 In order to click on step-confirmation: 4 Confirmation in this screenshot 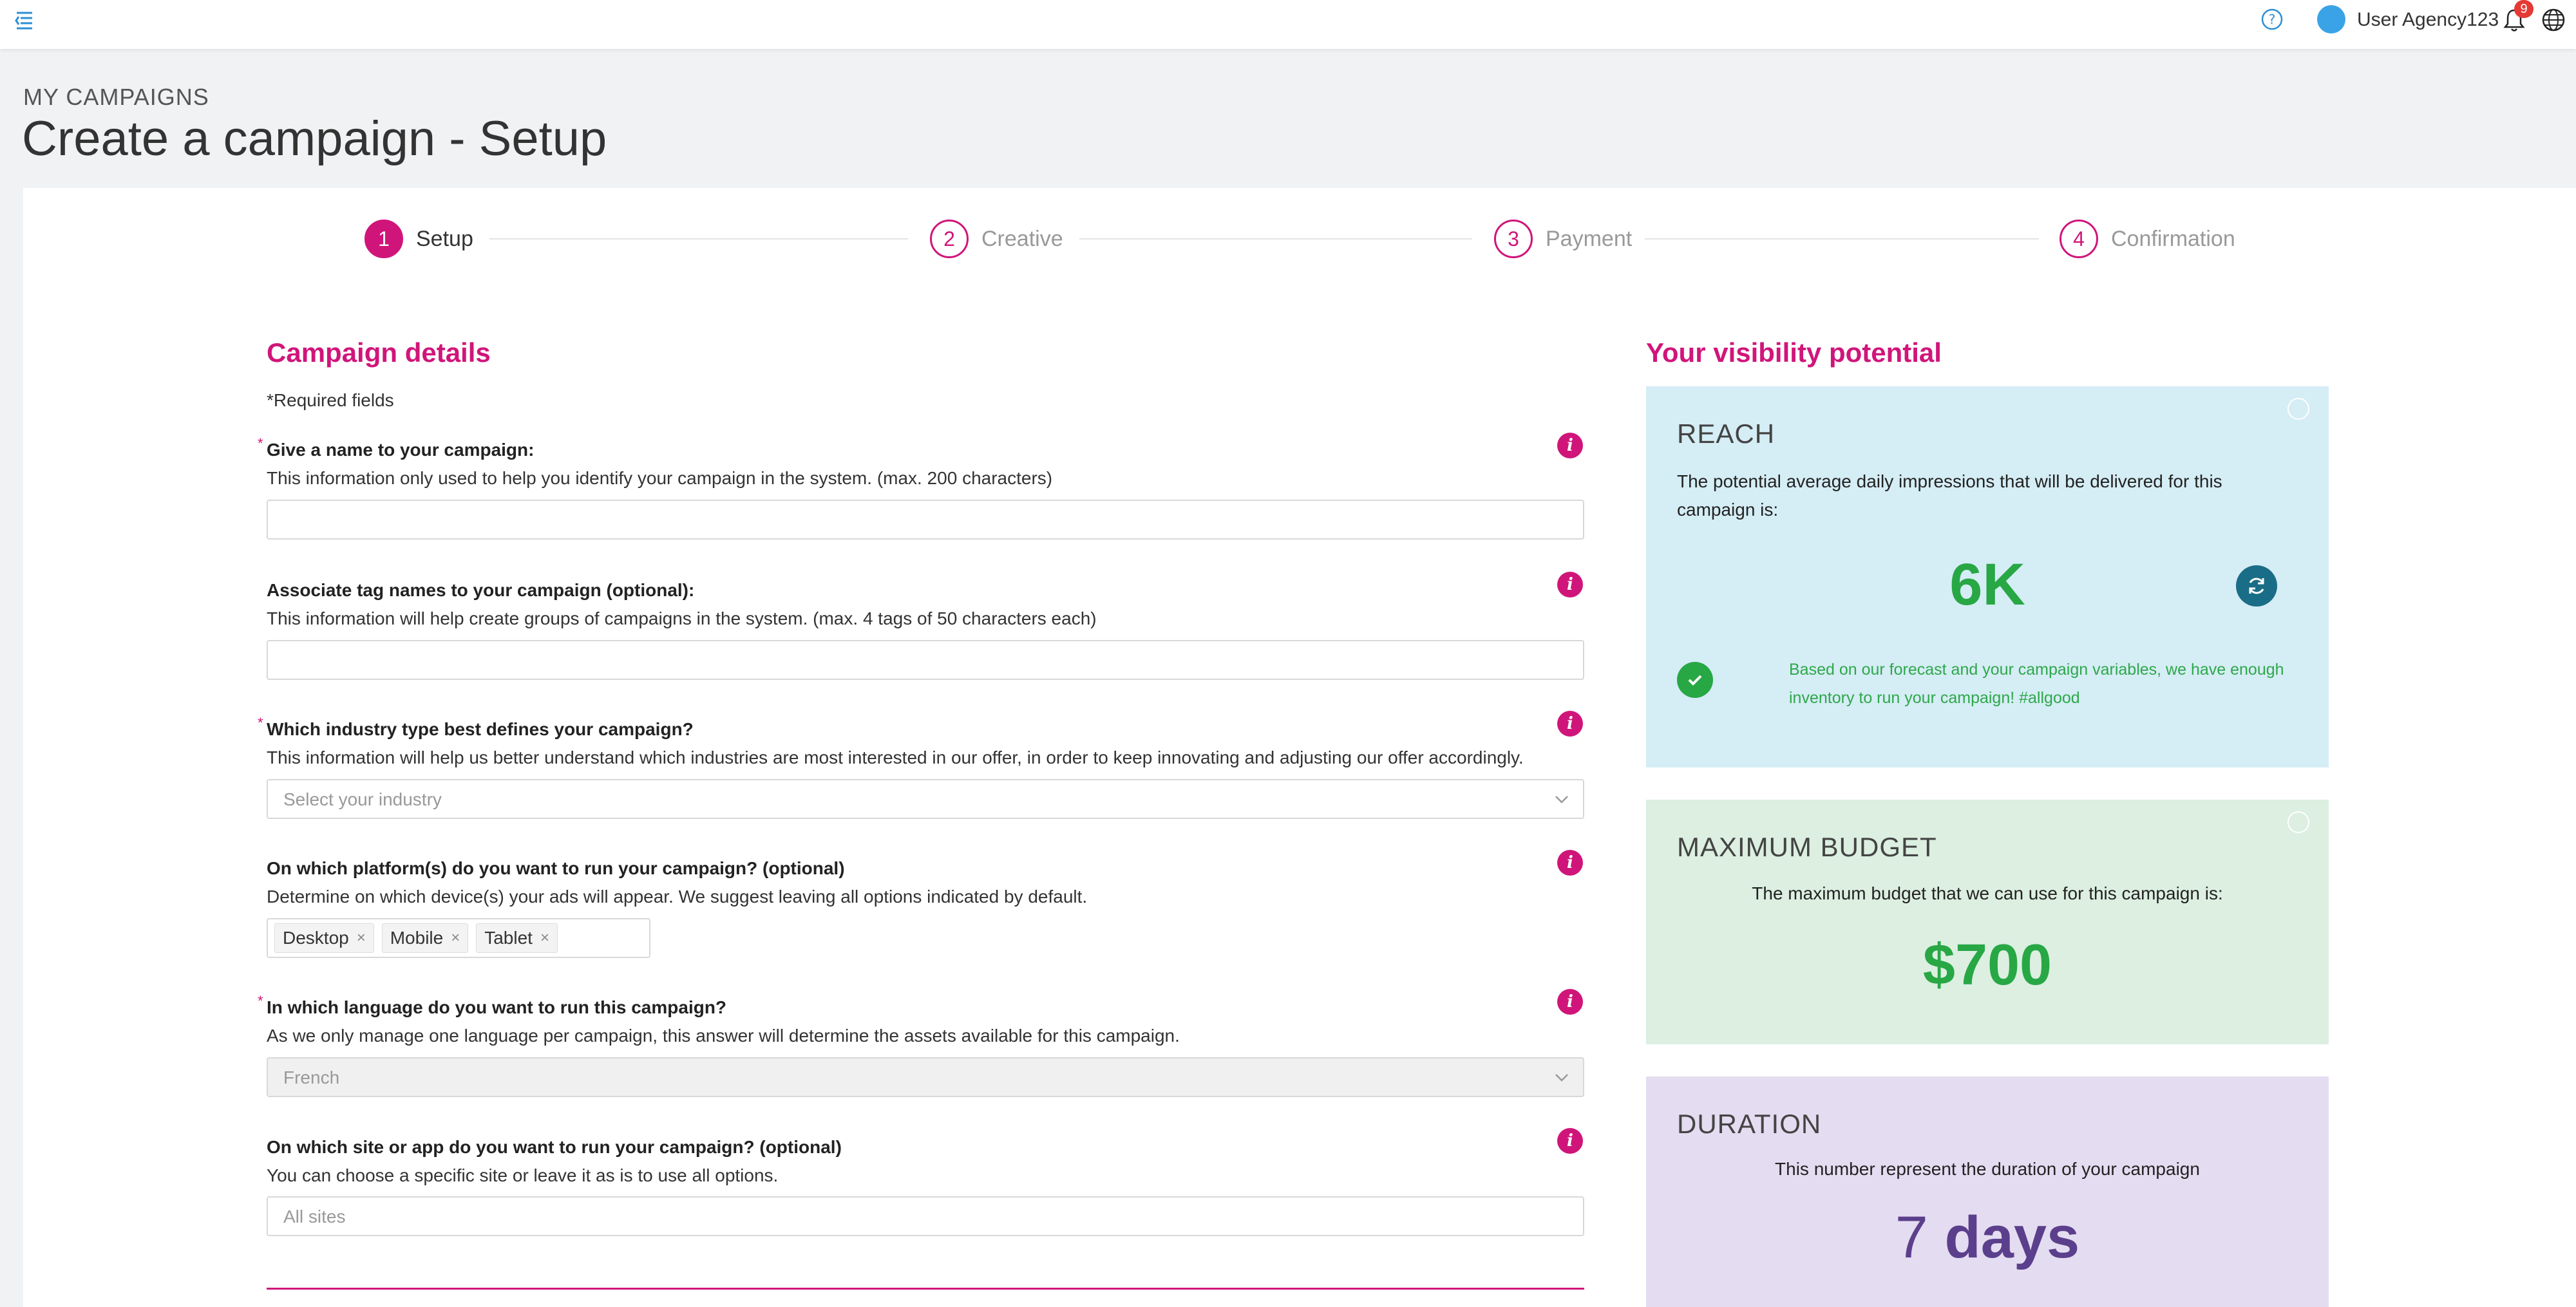, I will do `click(2147, 239)`.